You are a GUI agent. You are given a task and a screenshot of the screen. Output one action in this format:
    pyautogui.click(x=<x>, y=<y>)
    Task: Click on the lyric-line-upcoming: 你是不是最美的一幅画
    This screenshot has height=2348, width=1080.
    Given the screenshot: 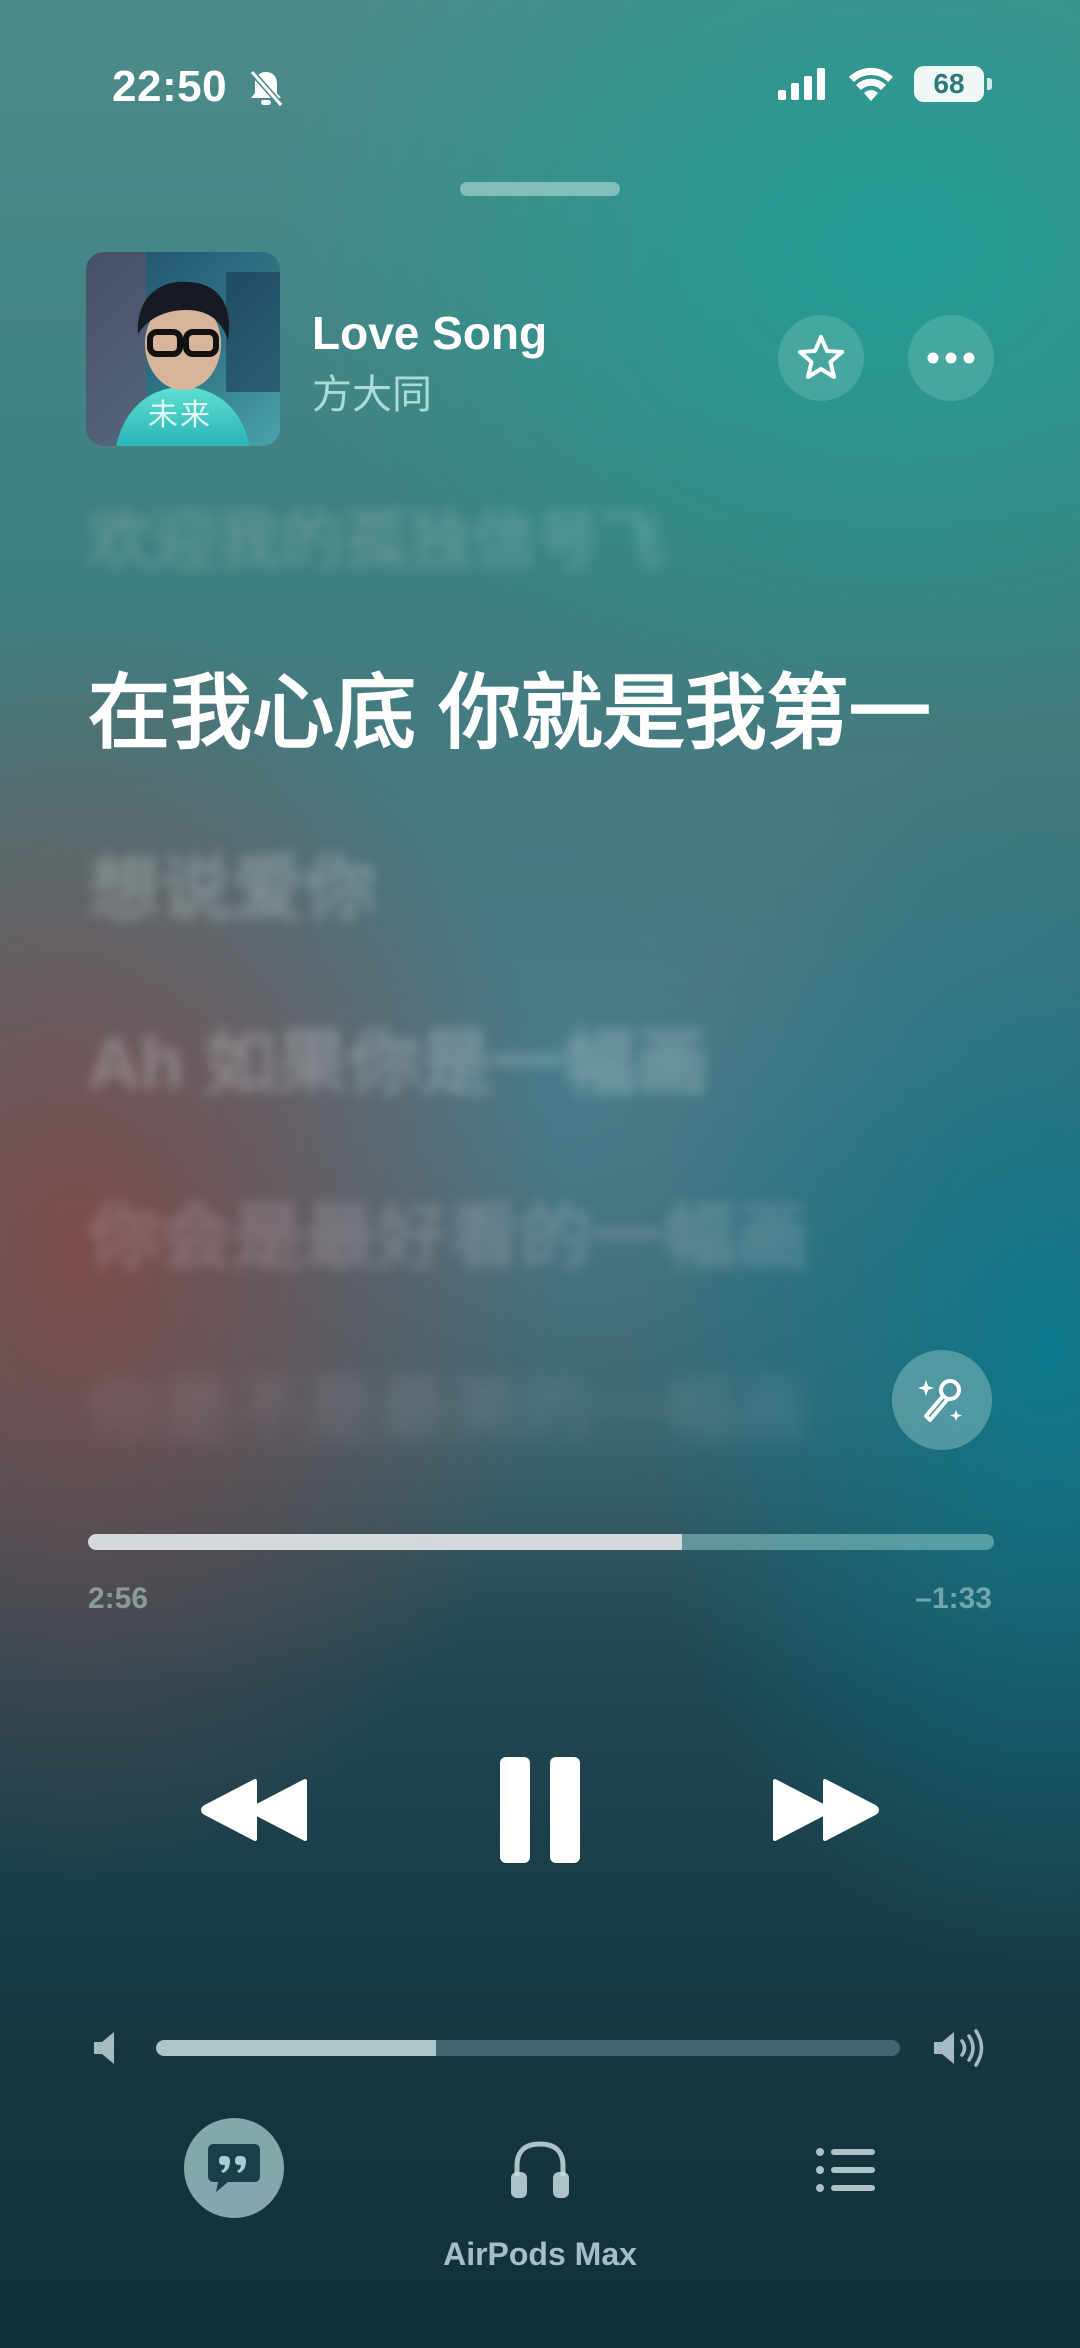 What is the action you would take?
    pyautogui.click(x=448, y=1402)
    